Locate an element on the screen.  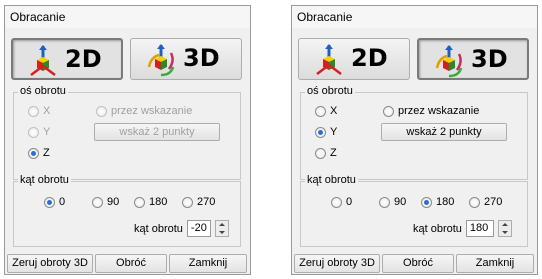
angle-input: -20 is located at coordinates (198, 228).